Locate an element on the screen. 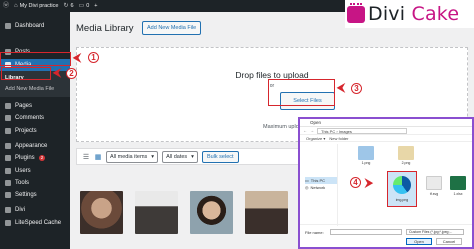 Image resolution: width=474 pixels, height=249 pixels. sidebar-item-appearance: Appearance is located at coordinates (35, 146).